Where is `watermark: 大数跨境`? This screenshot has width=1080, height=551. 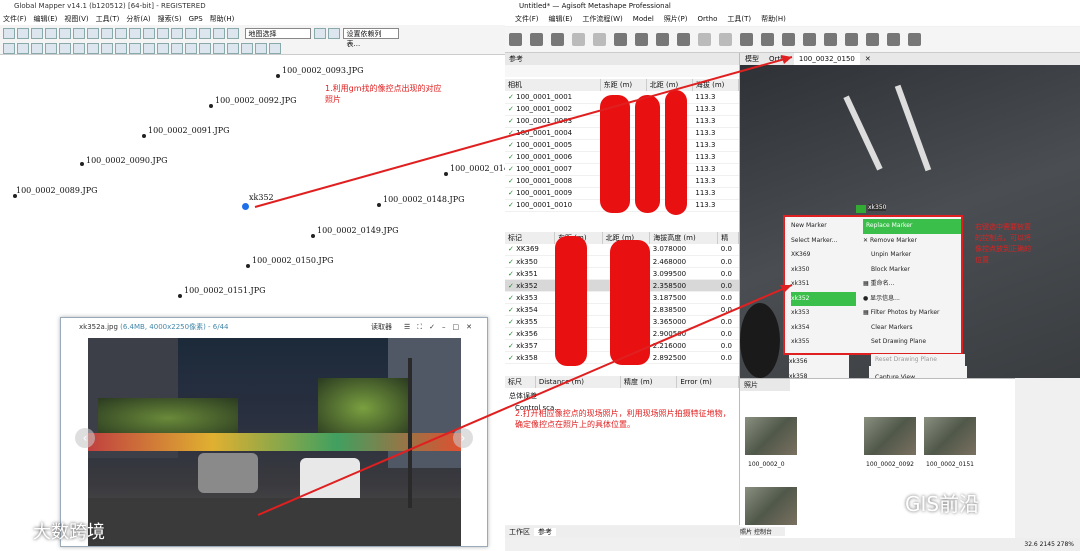 watermark: 大数跨境 is located at coordinates (69, 532).